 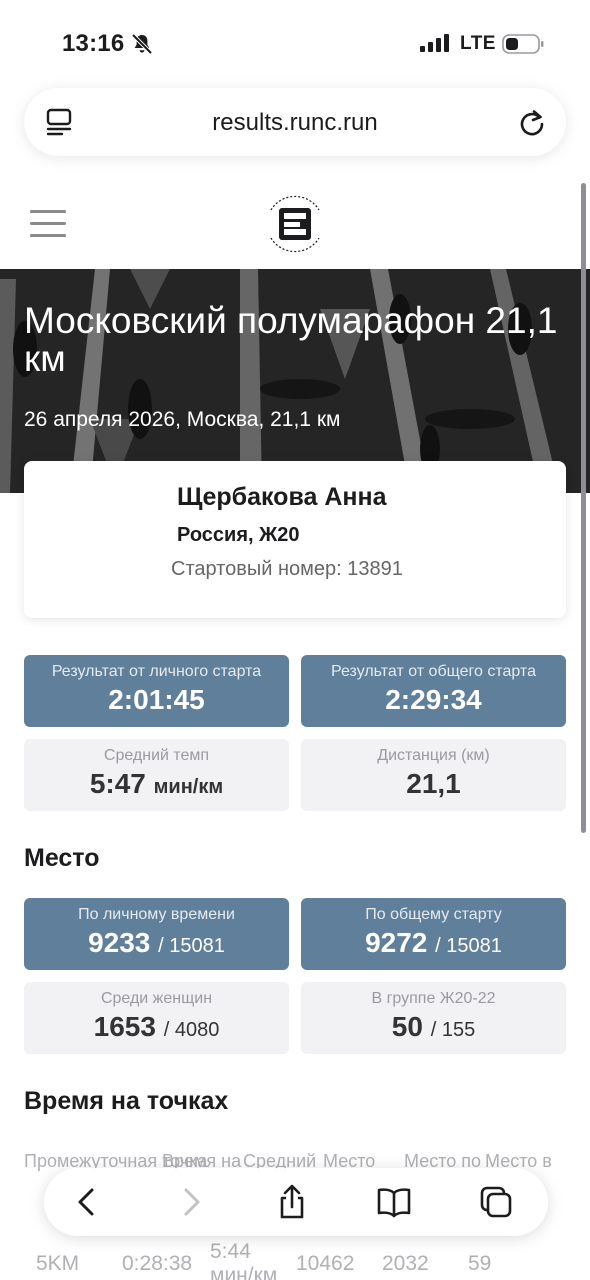 What do you see at coordinates (142, 44) in the screenshot?
I see `bell-slash-icon` at bounding box center [142, 44].